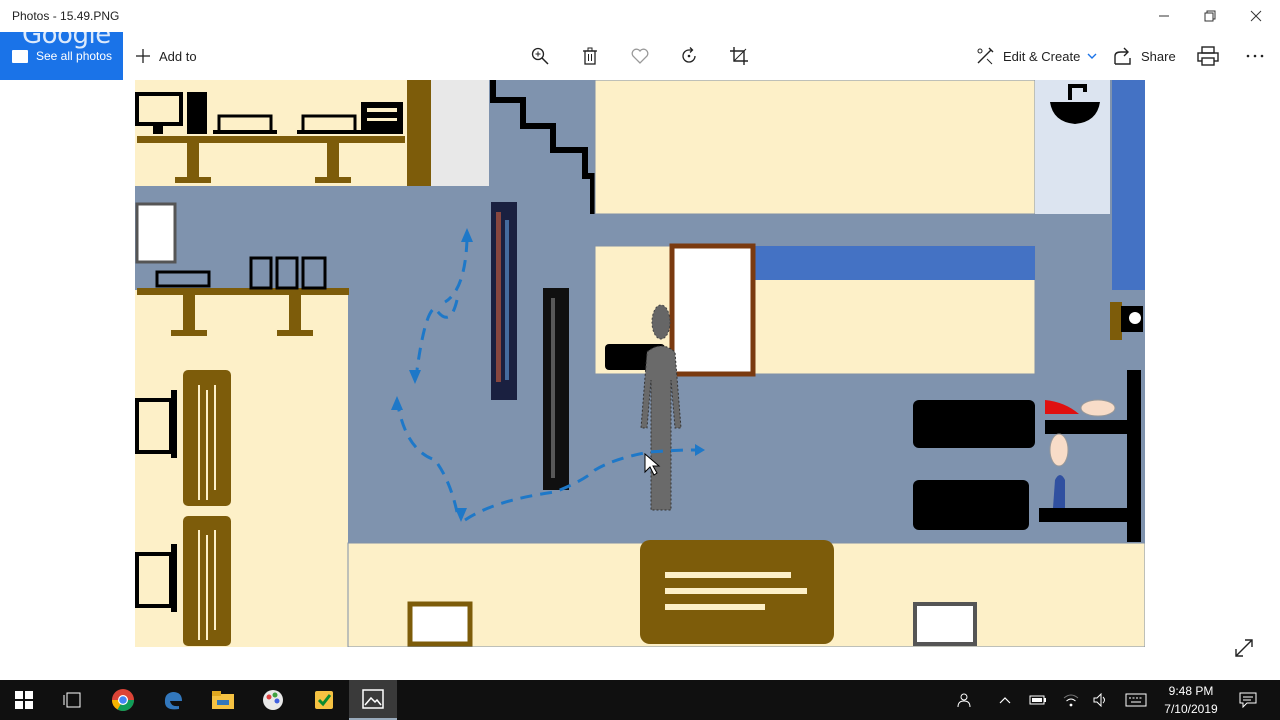  Describe the element at coordinates (728, 575) in the screenshot. I see `table-detail` at that location.